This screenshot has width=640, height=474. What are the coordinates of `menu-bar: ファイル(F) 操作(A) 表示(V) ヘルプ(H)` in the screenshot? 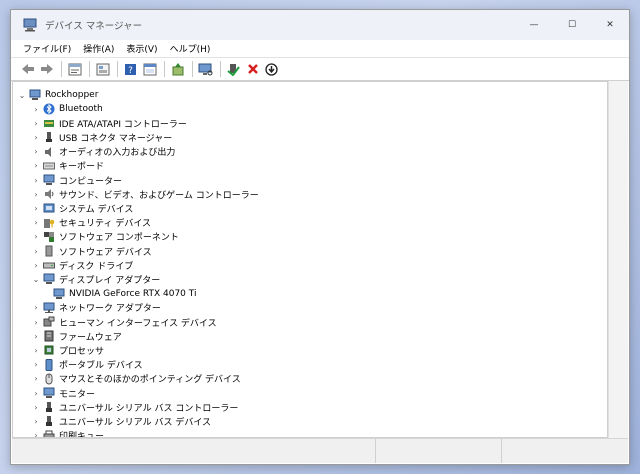 It's located at (320, 48).